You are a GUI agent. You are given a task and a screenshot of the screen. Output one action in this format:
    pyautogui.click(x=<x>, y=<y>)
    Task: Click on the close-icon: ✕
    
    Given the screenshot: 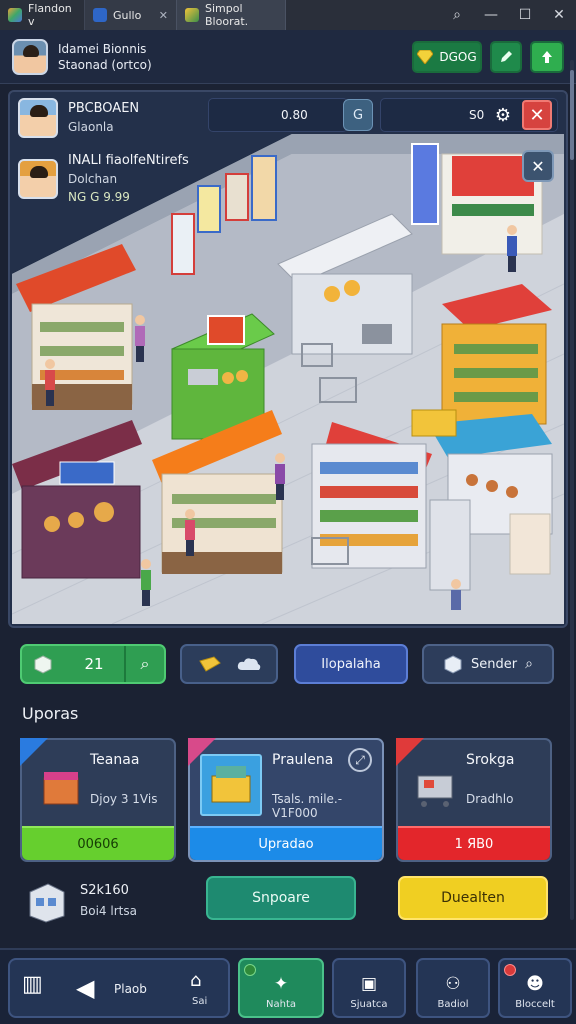 What is the action you would take?
    pyautogui.click(x=538, y=166)
    